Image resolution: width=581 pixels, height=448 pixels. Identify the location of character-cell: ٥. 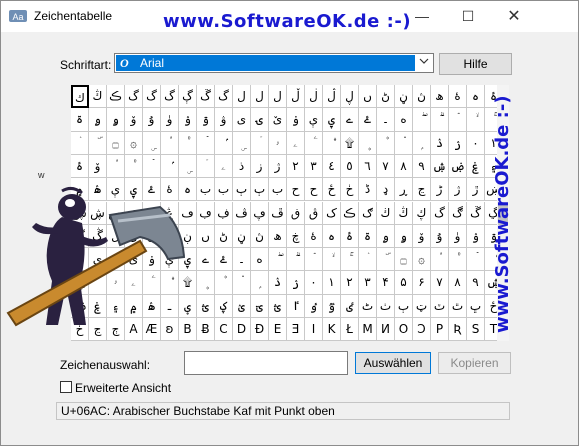
(350, 166).